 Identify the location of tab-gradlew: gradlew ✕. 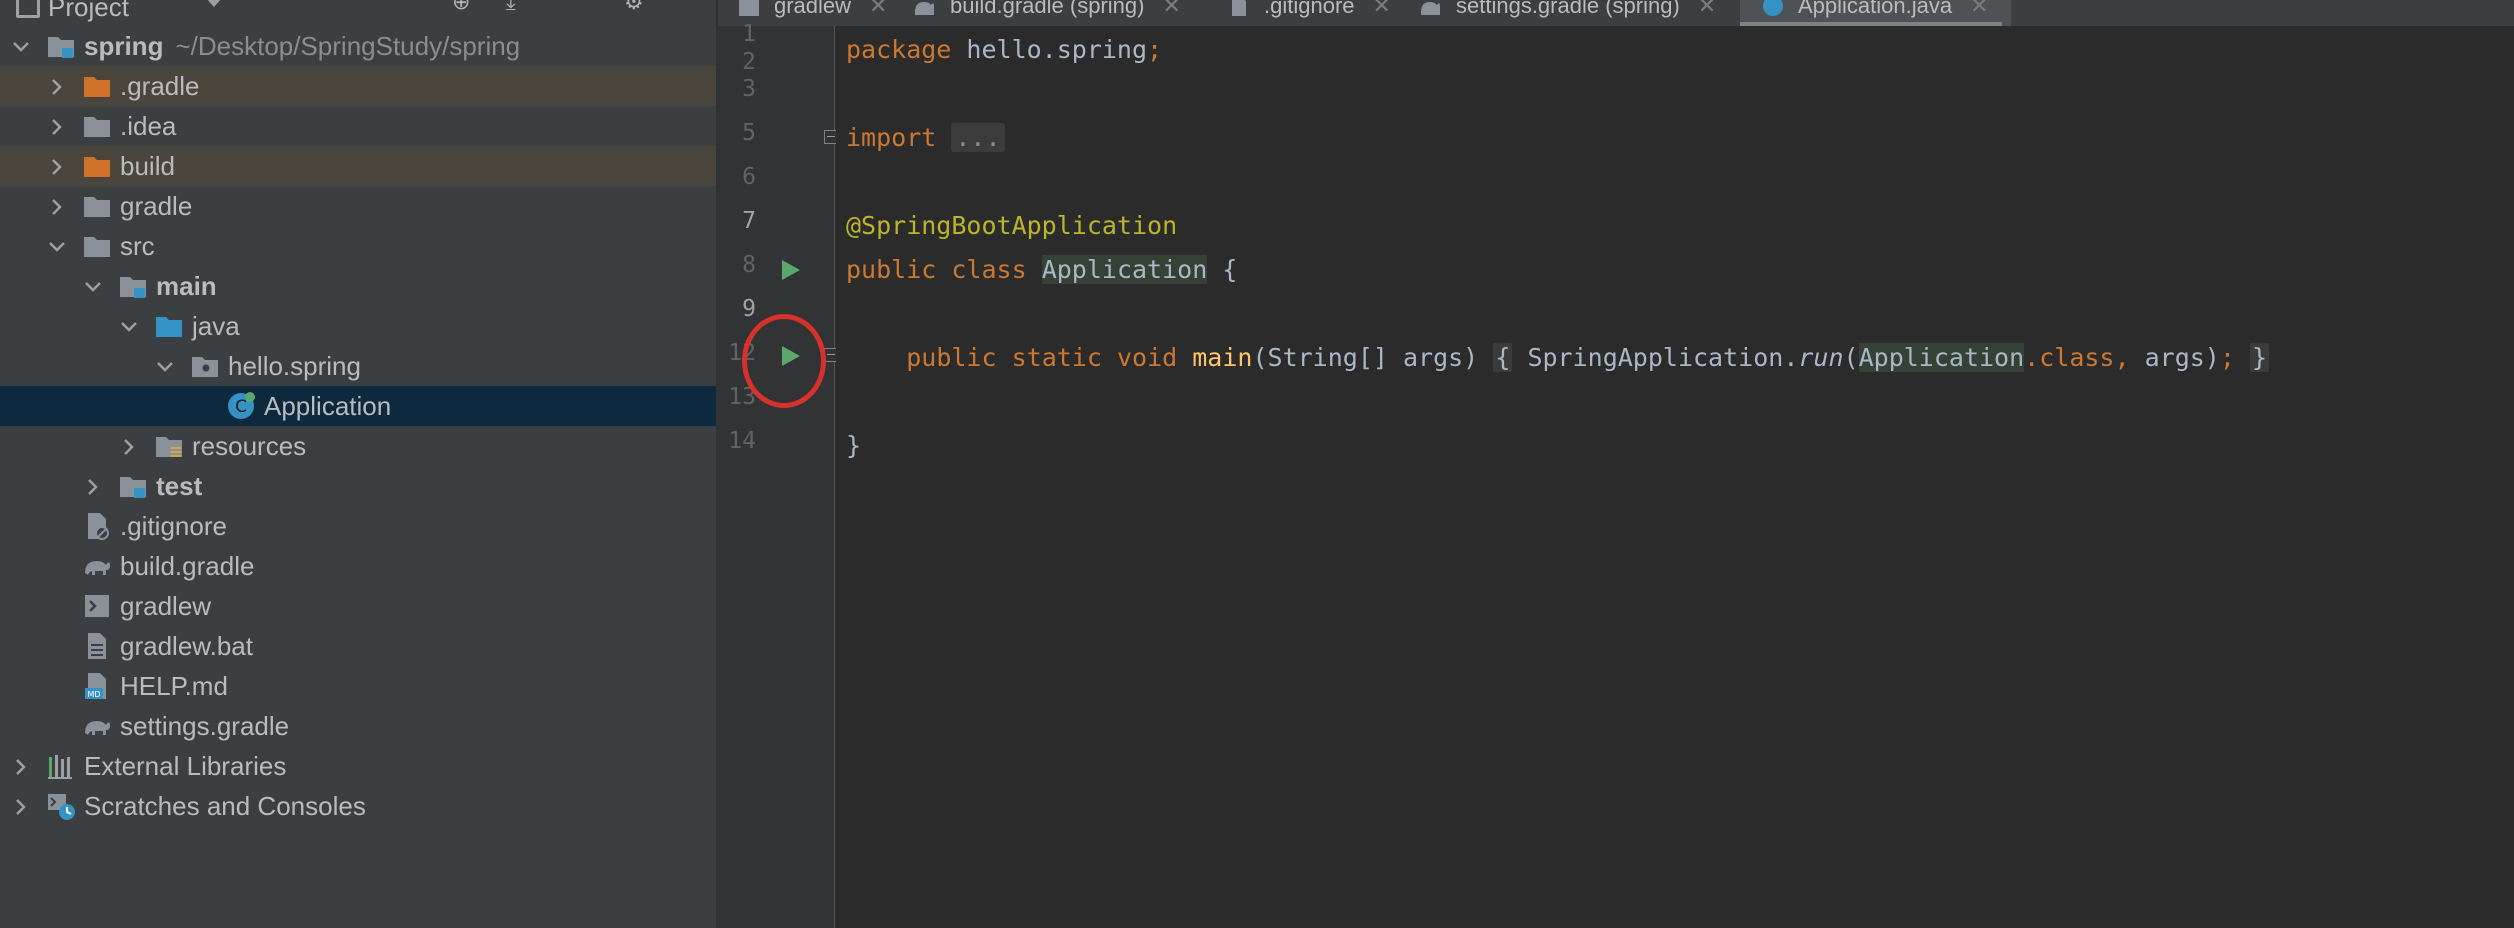
(812, 13).